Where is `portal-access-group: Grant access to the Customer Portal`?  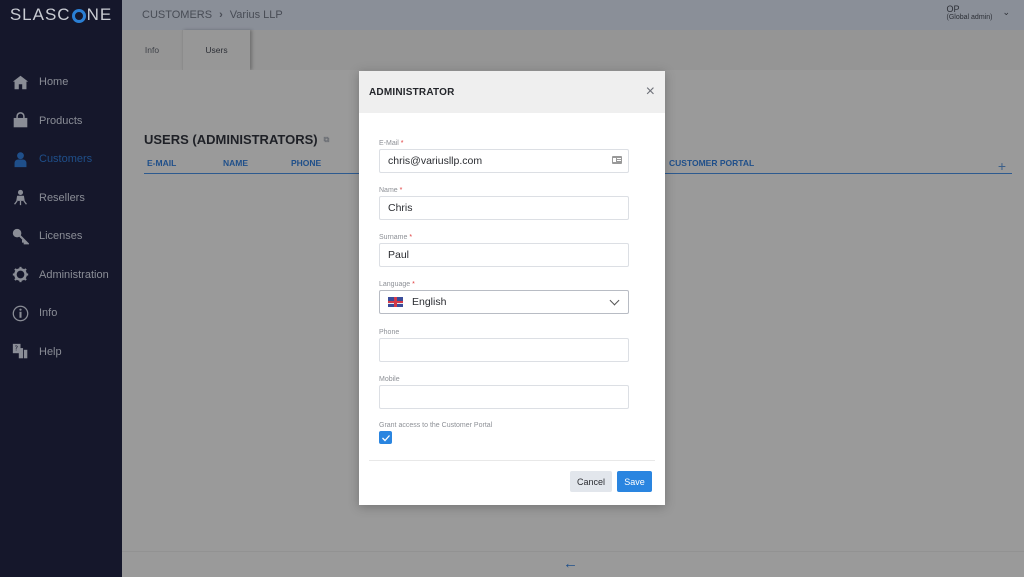
portal-access-group: Grant access to the Customer Portal is located at coordinates (504, 433).